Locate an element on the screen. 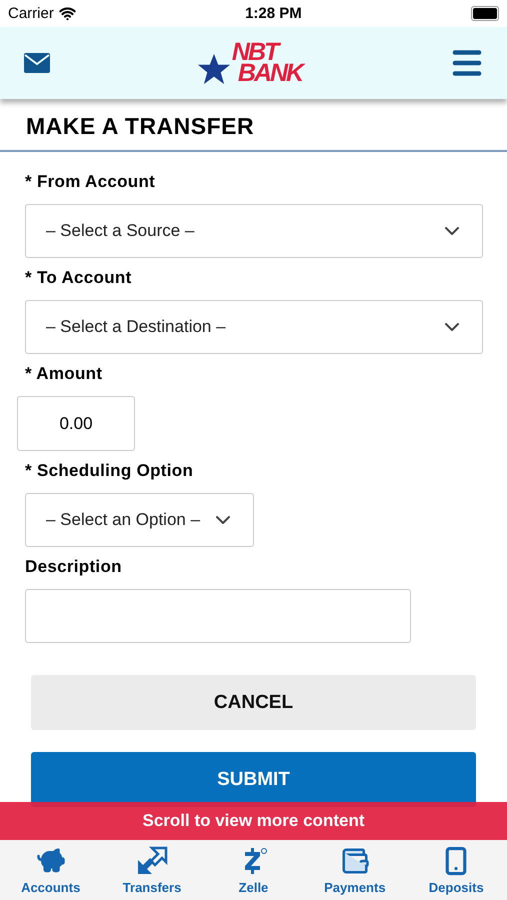 This screenshot has height=900, width=507. transfer-arrows-icon is located at coordinates (152, 861).